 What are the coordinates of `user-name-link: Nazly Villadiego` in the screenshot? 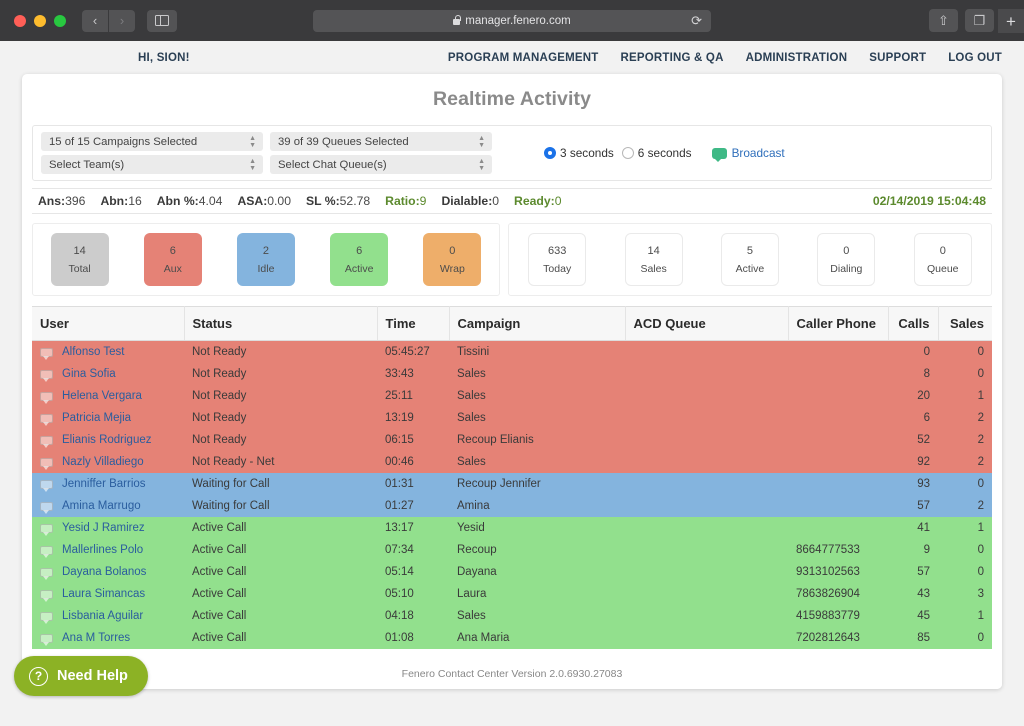 It's located at (103, 462).